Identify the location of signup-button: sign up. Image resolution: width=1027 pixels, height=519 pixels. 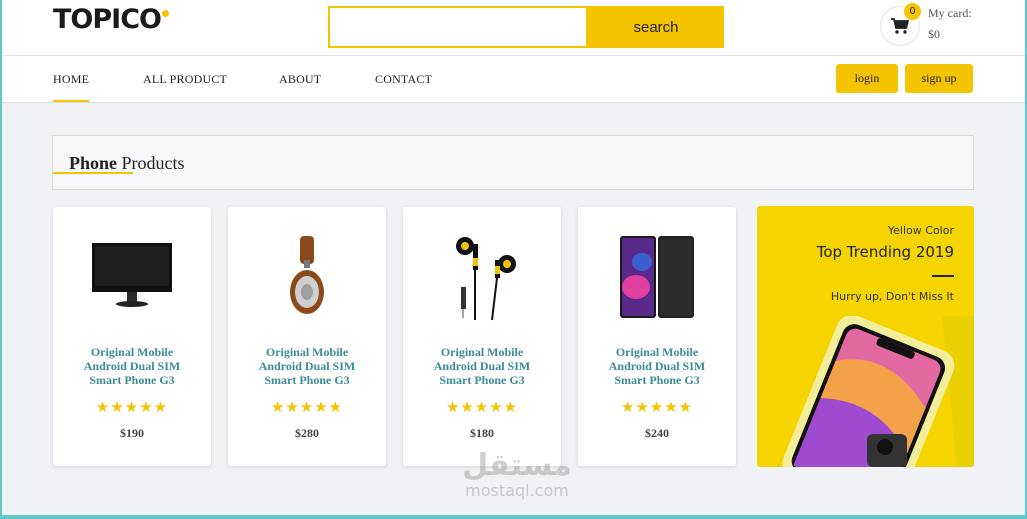
(939, 78).